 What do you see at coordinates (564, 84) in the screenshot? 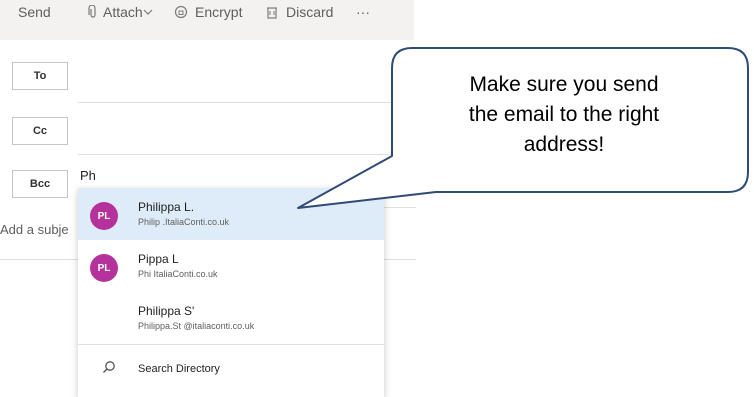
I see `callout-line: Make sure you send` at bounding box center [564, 84].